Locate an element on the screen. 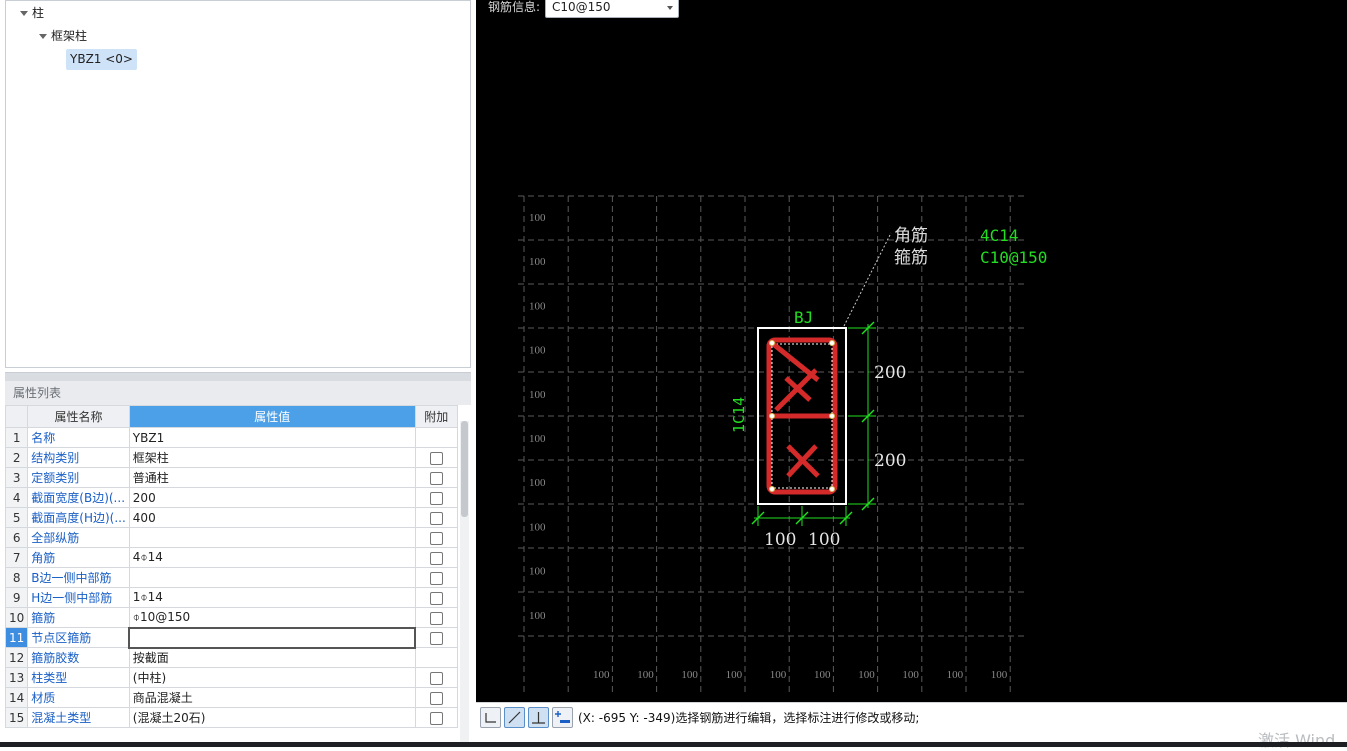 This screenshot has width=1347, height=751. property-row: 7 角筋 4⌽14 is located at coordinates (231, 557).